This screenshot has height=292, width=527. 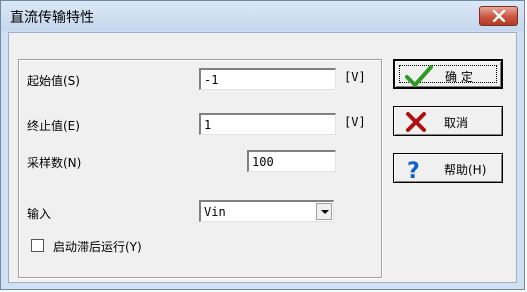 I want to click on input-select-value: Vin, so click(x=215, y=212).